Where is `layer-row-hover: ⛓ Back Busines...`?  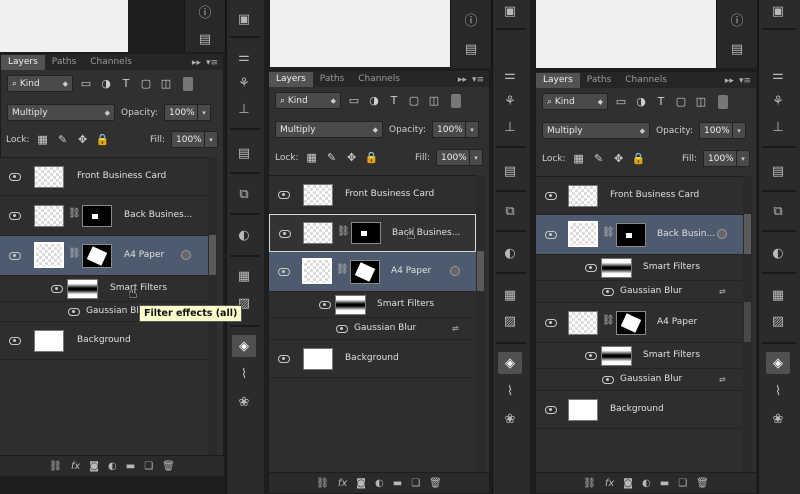 layer-row-hover: ⛓ Back Busines... is located at coordinates (372, 233).